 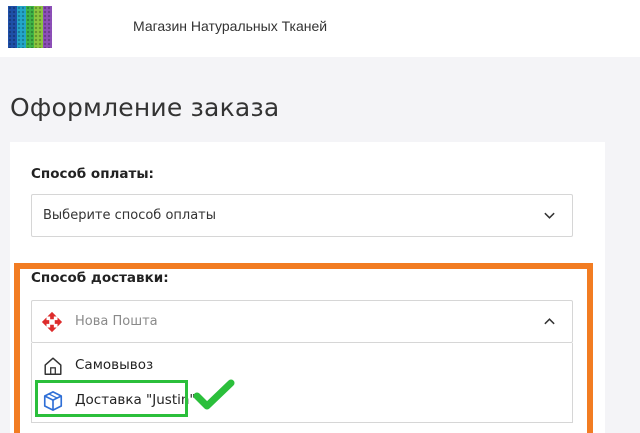 I want to click on delivery-method-label: Способ доставки:, so click(x=100, y=278).